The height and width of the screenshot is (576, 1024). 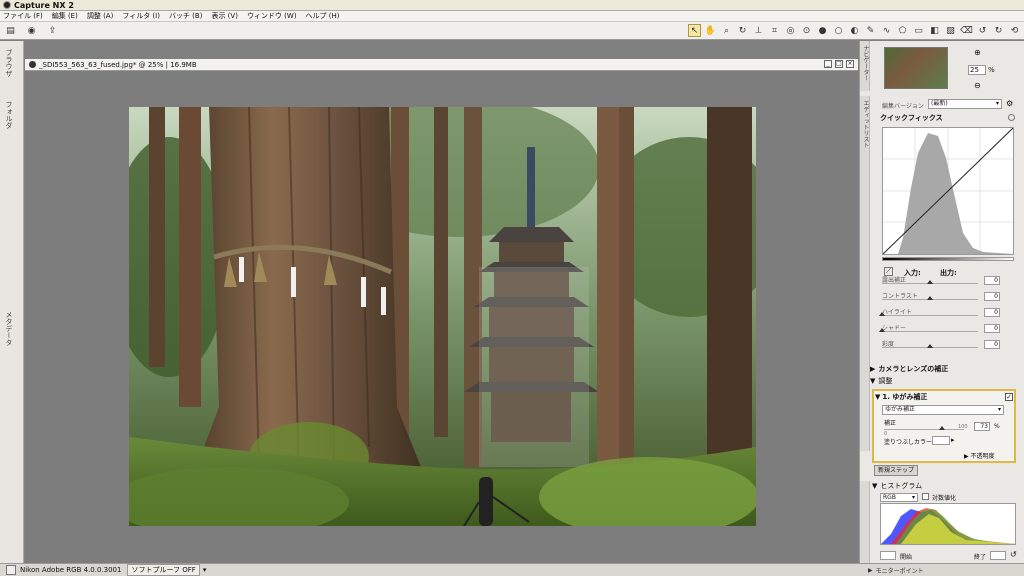 What do you see at coordinates (205, 570) in the screenshot?
I see `softproof-dropdown-icon: ▾` at bounding box center [205, 570].